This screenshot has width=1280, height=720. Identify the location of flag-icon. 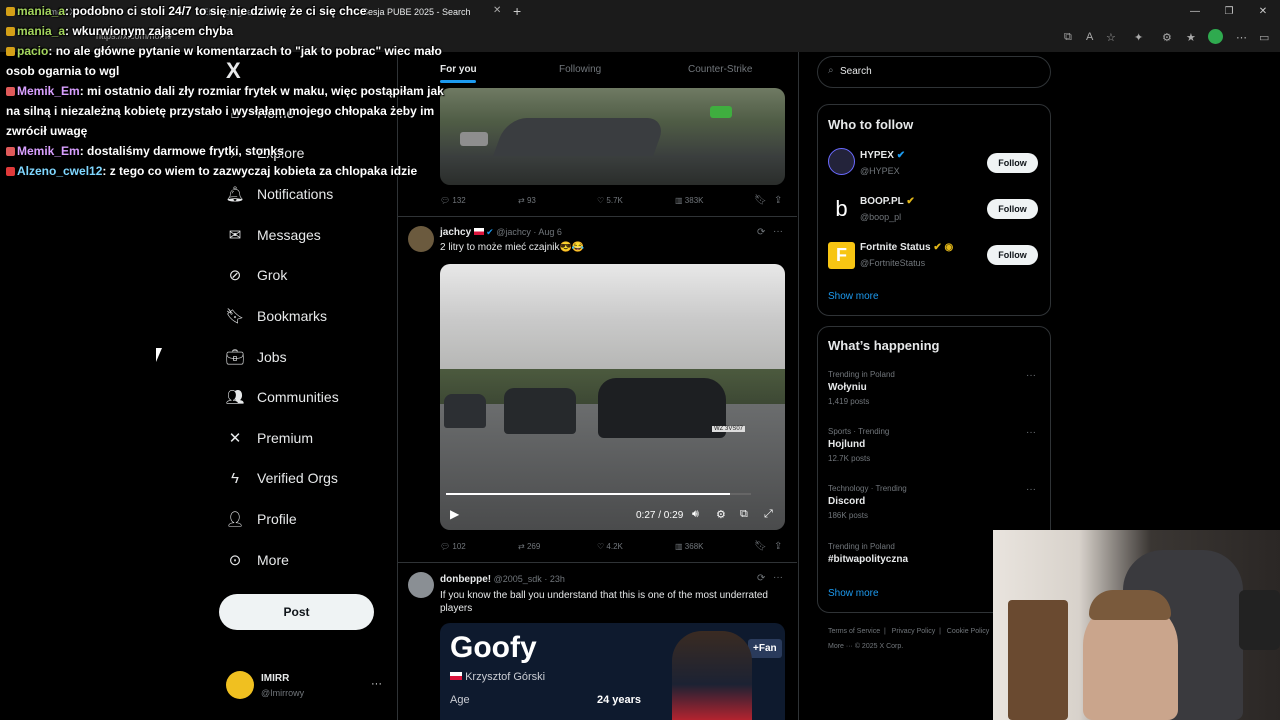
(456, 676).